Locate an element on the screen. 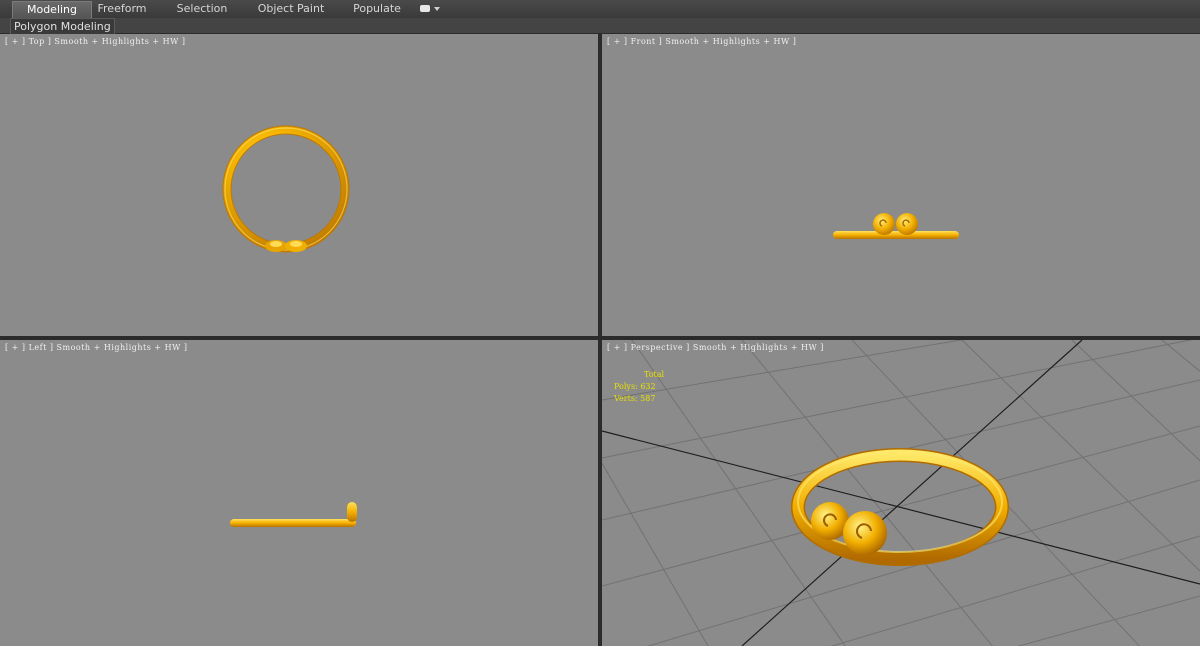 This screenshot has width=1200, height=646. stats-polys: Polys: 632 is located at coordinates (639, 387).